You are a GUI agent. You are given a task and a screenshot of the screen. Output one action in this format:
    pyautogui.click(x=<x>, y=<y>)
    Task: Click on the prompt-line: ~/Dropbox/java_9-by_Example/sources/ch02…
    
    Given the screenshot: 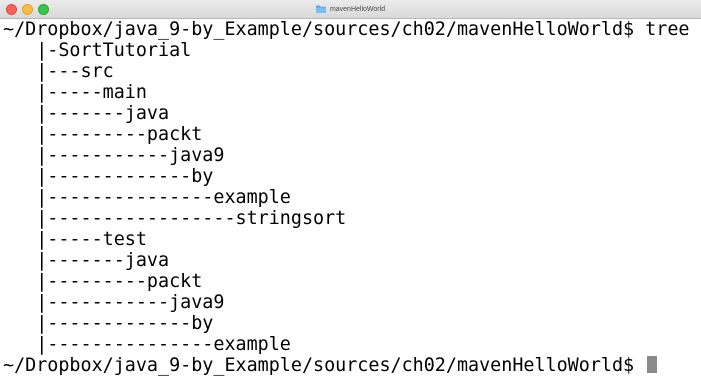 What is the action you would take?
    pyautogui.click(x=330, y=365)
    